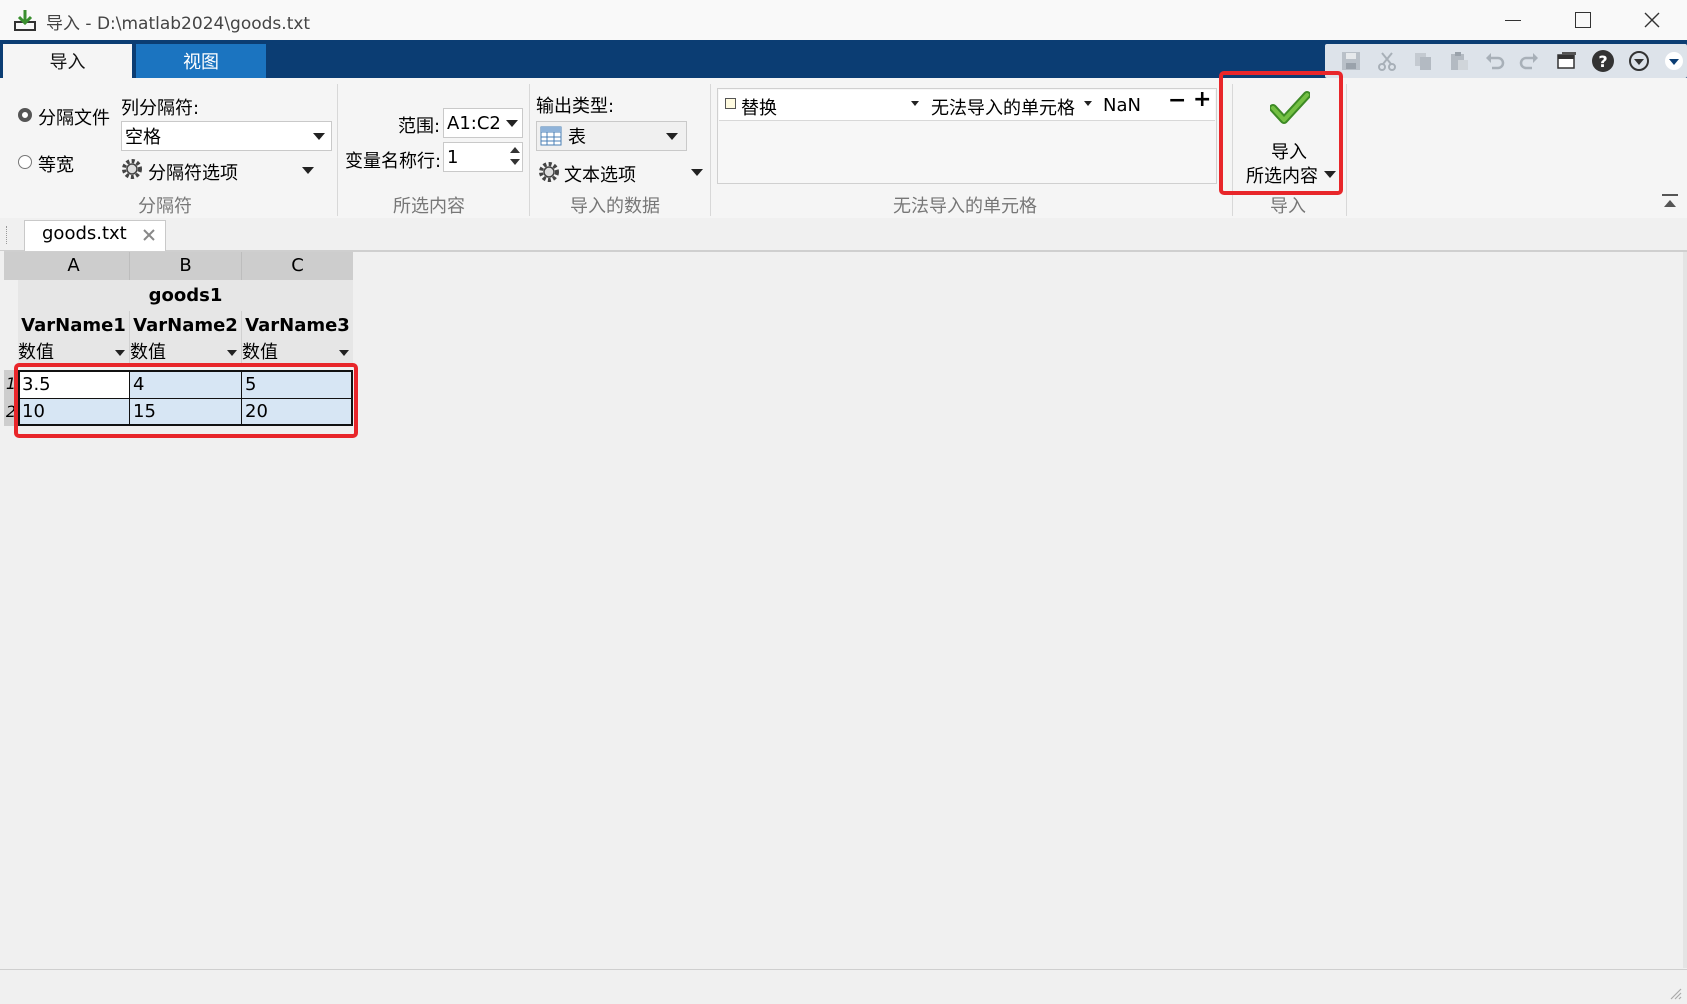 The width and height of the screenshot is (1687, 1004). What do you see at coordinates (56, 165) in the screenshot?
I see `radio-fixed-width-label: 等宽` at bounding box center [56, 165].